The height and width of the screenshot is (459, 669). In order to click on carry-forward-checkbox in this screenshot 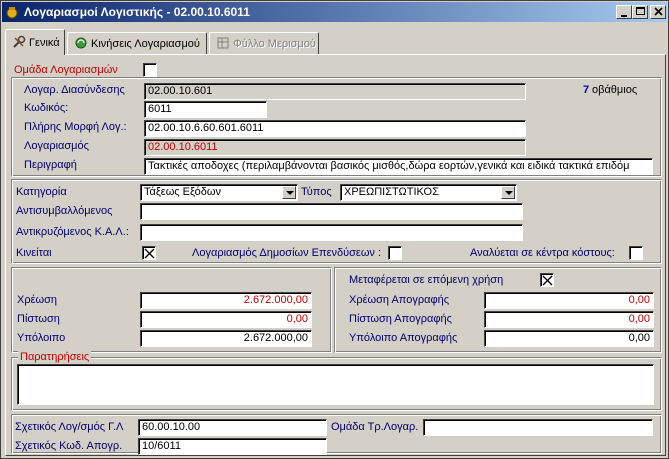, I will do `click(547, 280)`.